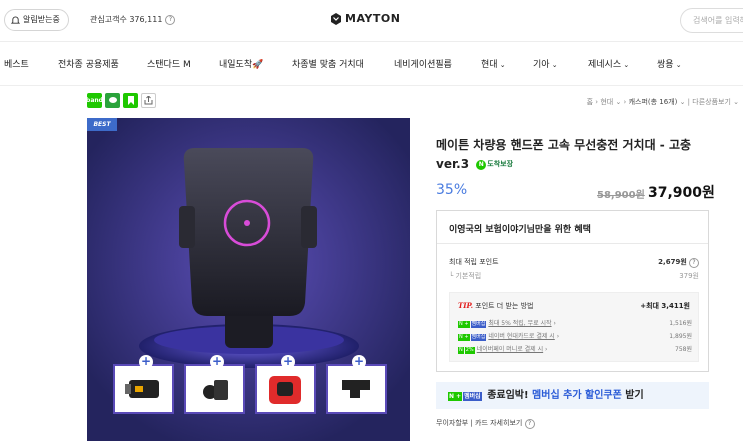 The height and width of the screenshot is (443, 743). Describe the element at coordinates (423, 63) in the screenshot. I see `nav-item-nav-film: 네비게이션필름` at that location.